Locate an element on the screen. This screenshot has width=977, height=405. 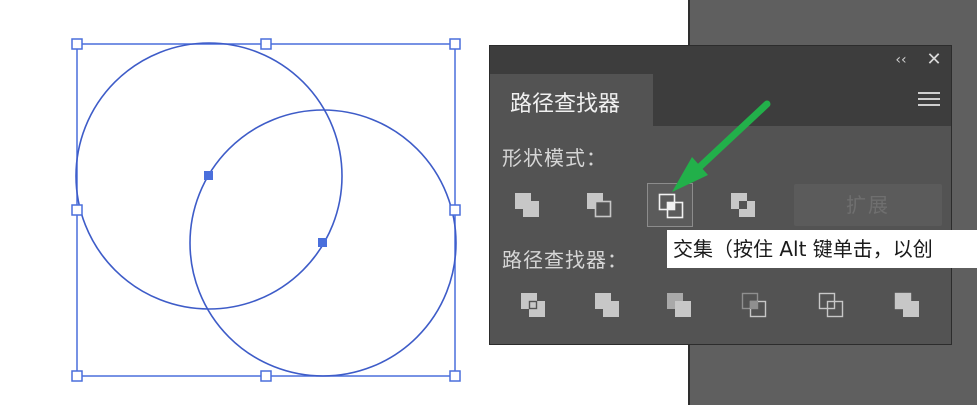
intersect-tooltip: 交集（按住 Alt 键单击，以创 is located at coordinates (822, 249).